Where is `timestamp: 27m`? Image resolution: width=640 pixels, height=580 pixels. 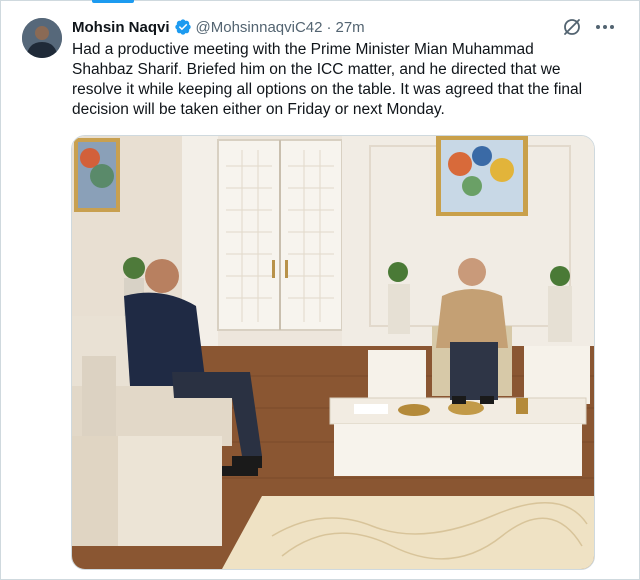 timestamp: 27m is located at coordinates (349, 27).